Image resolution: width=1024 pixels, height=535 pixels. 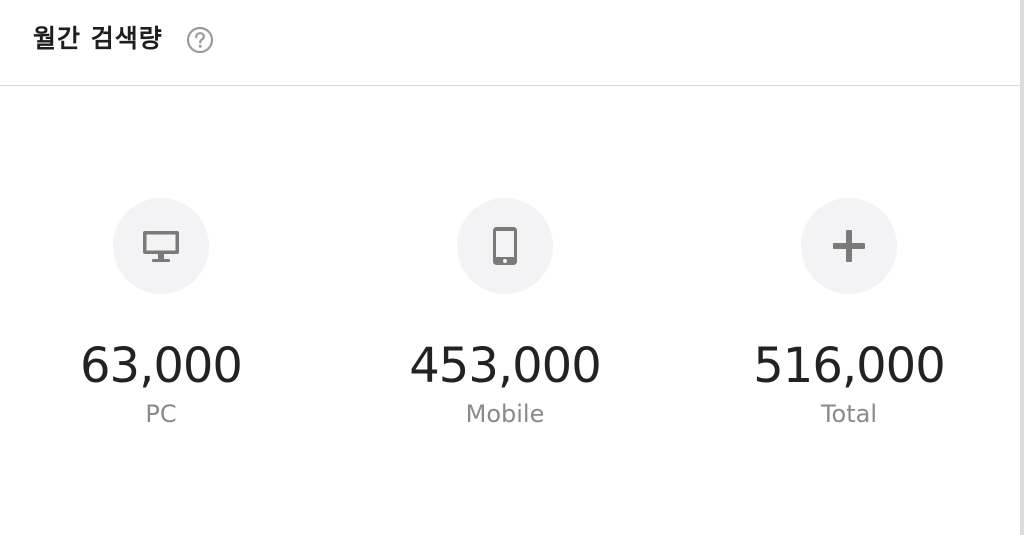 What do you see at coordinates (849, 414) in the screenshot?
I see `total-label: Total` at bounding box center [849, 414].